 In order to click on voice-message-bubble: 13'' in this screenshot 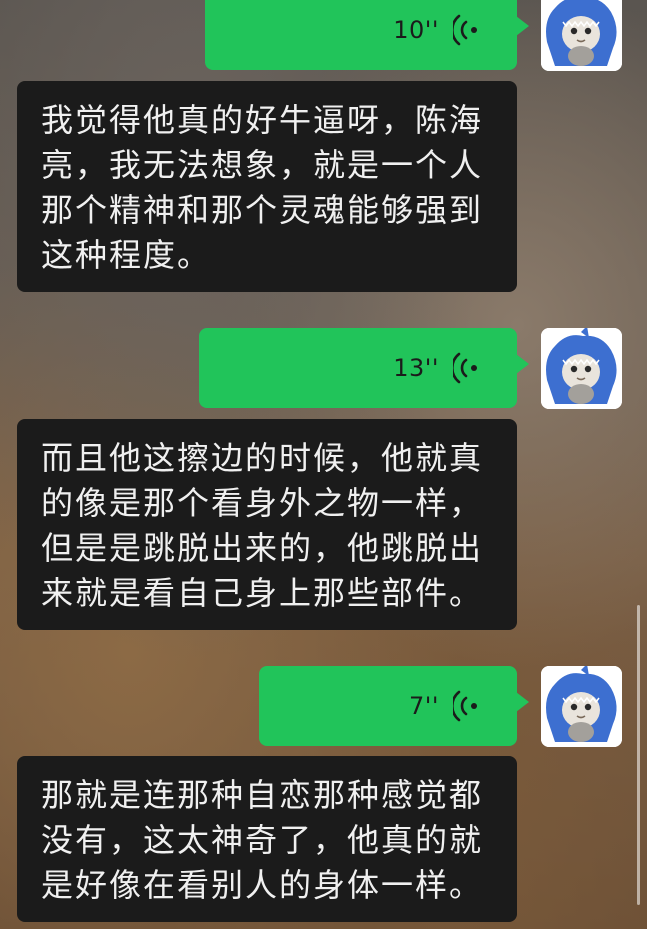, I will do `click(364, 368)`.